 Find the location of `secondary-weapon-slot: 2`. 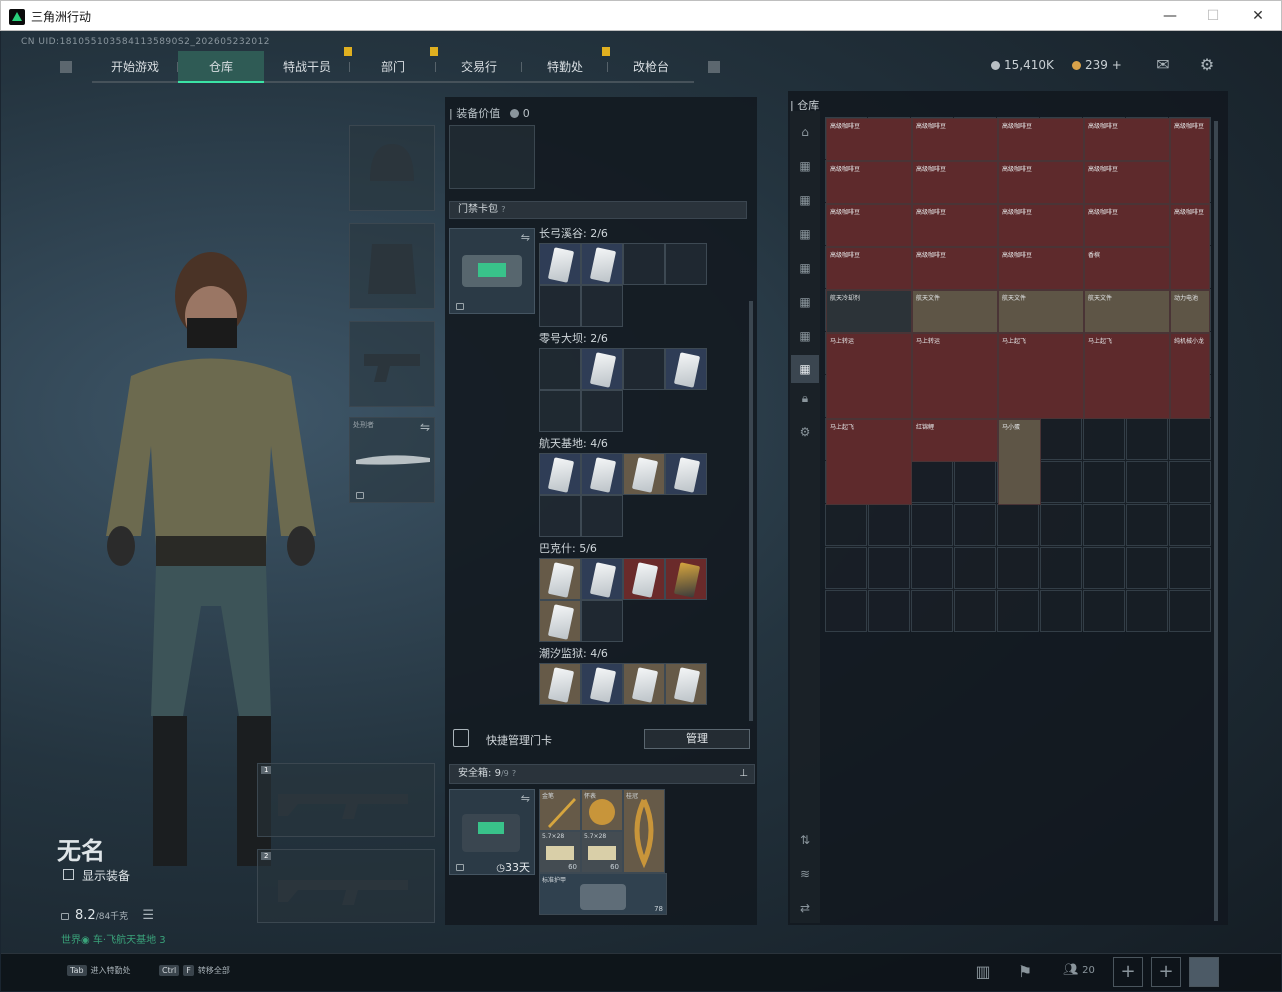

secondary-weapon-slot: 2 is located at coordinates (346, 886).